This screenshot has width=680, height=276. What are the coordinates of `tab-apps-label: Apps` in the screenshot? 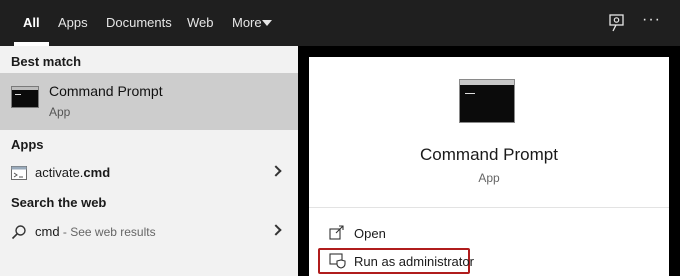 It's located at (73, 22).